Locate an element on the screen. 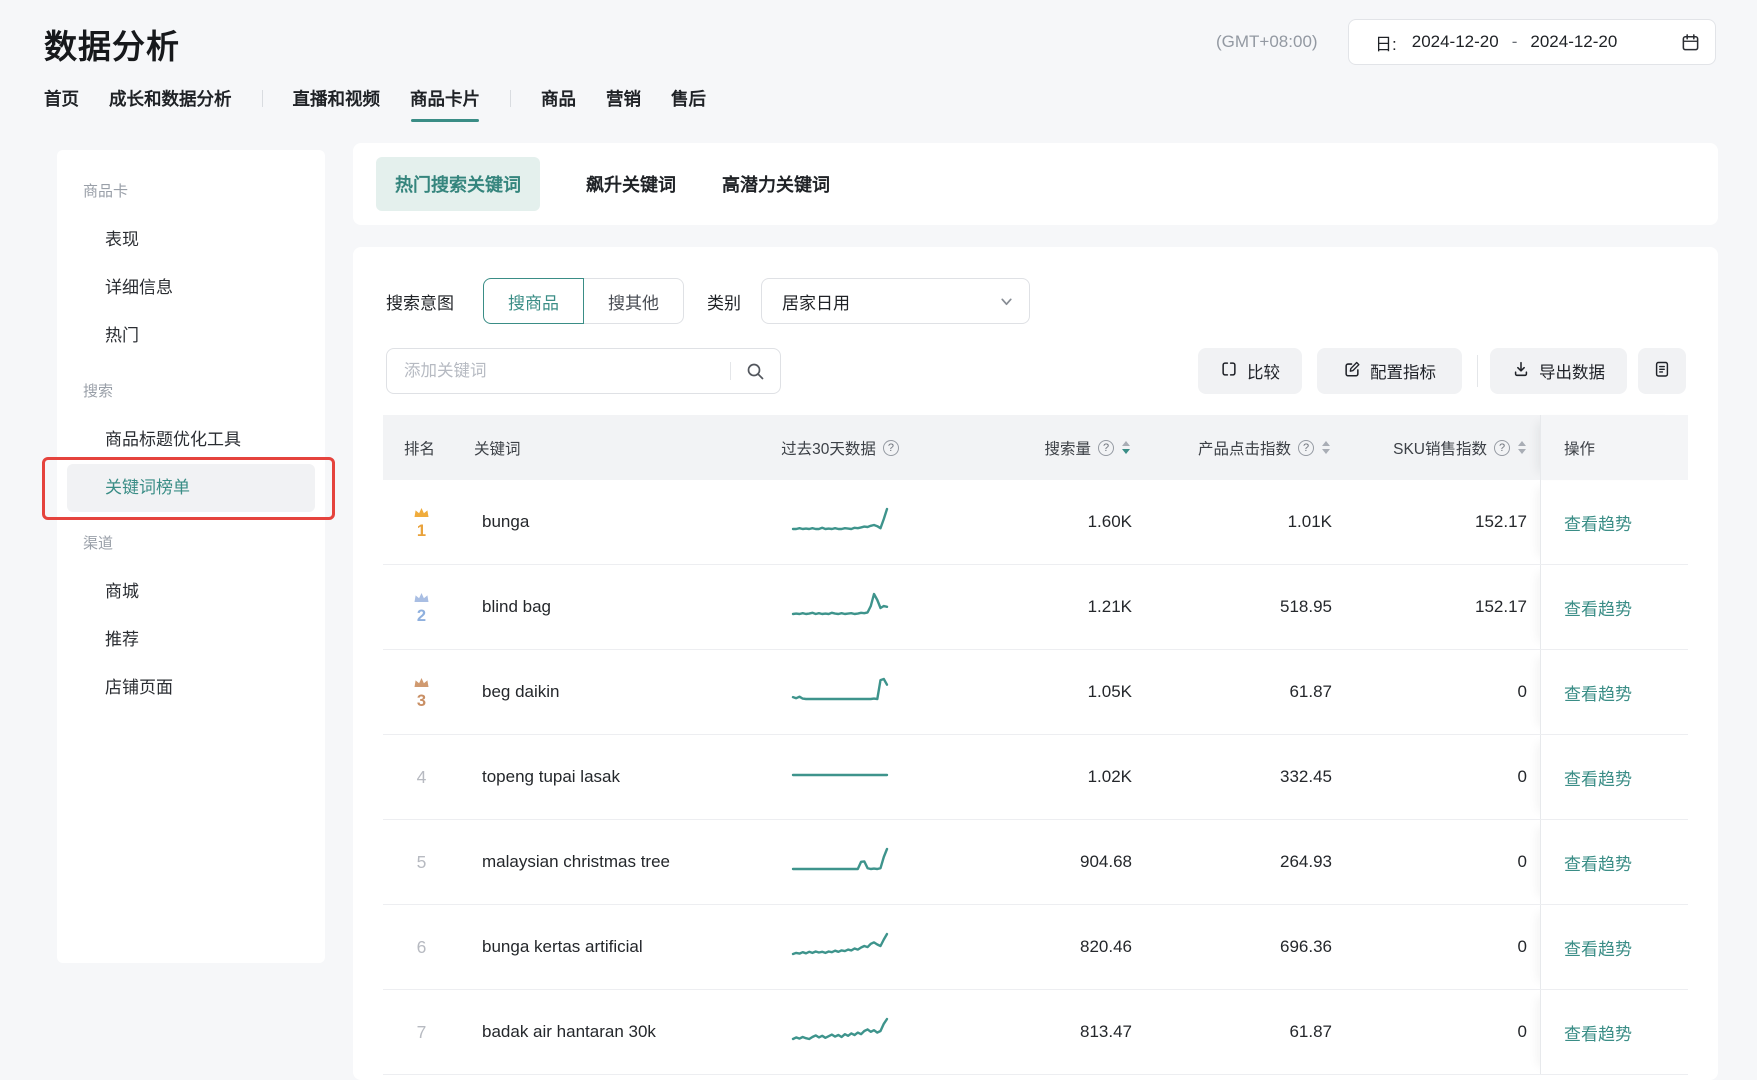  segment-search-others: 搜其他 is located at coordinates (634, 301).